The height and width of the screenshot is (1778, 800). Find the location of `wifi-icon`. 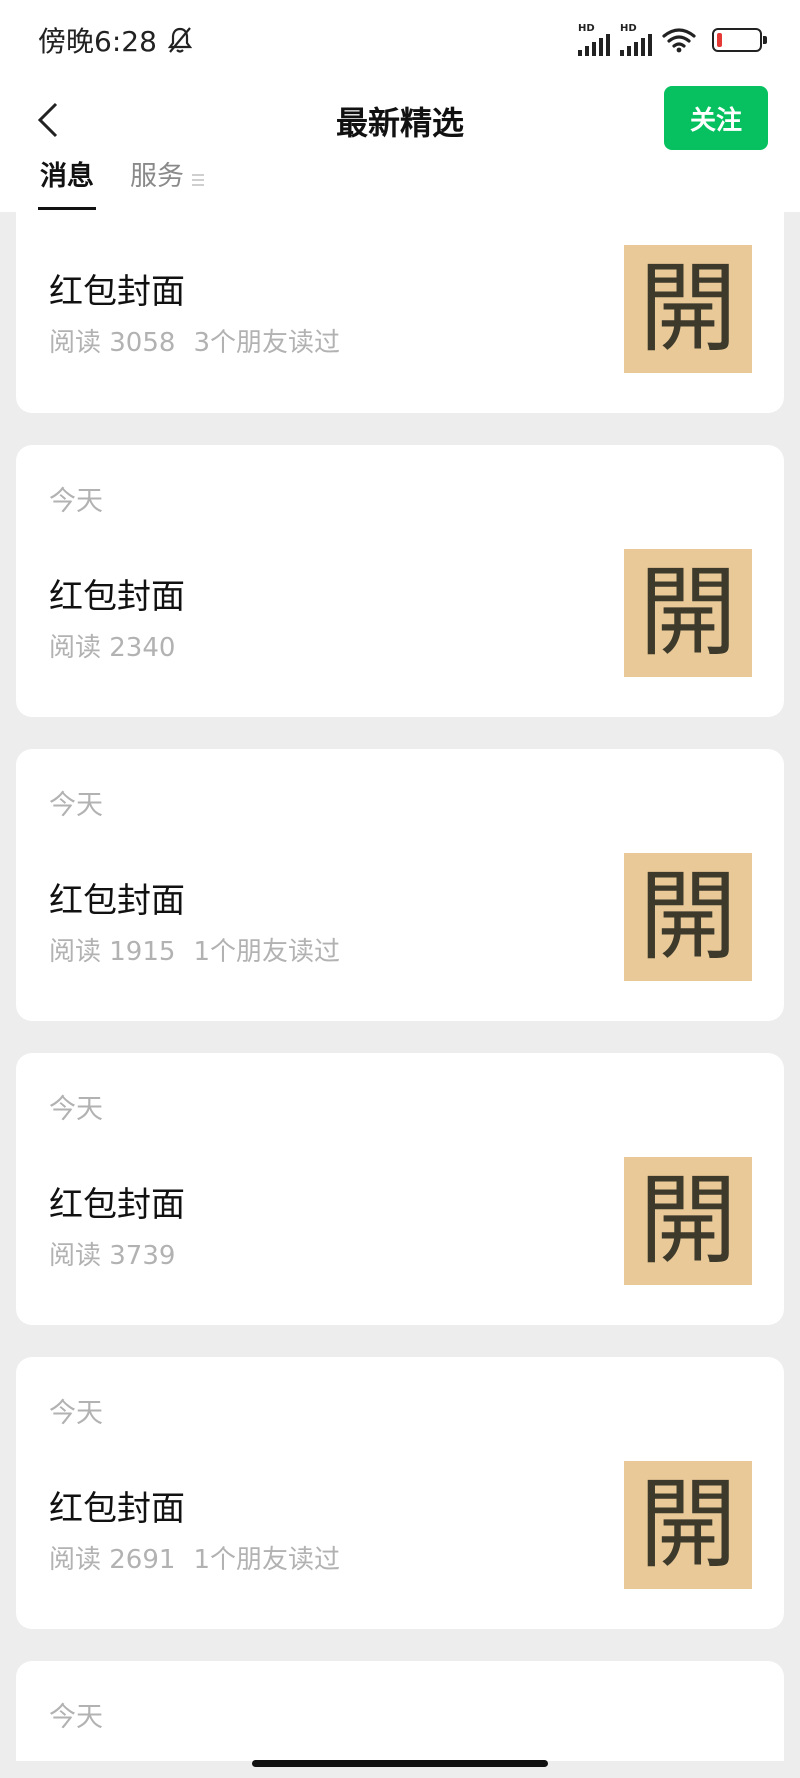

wifi-icon is located at coordinates (679, 40).